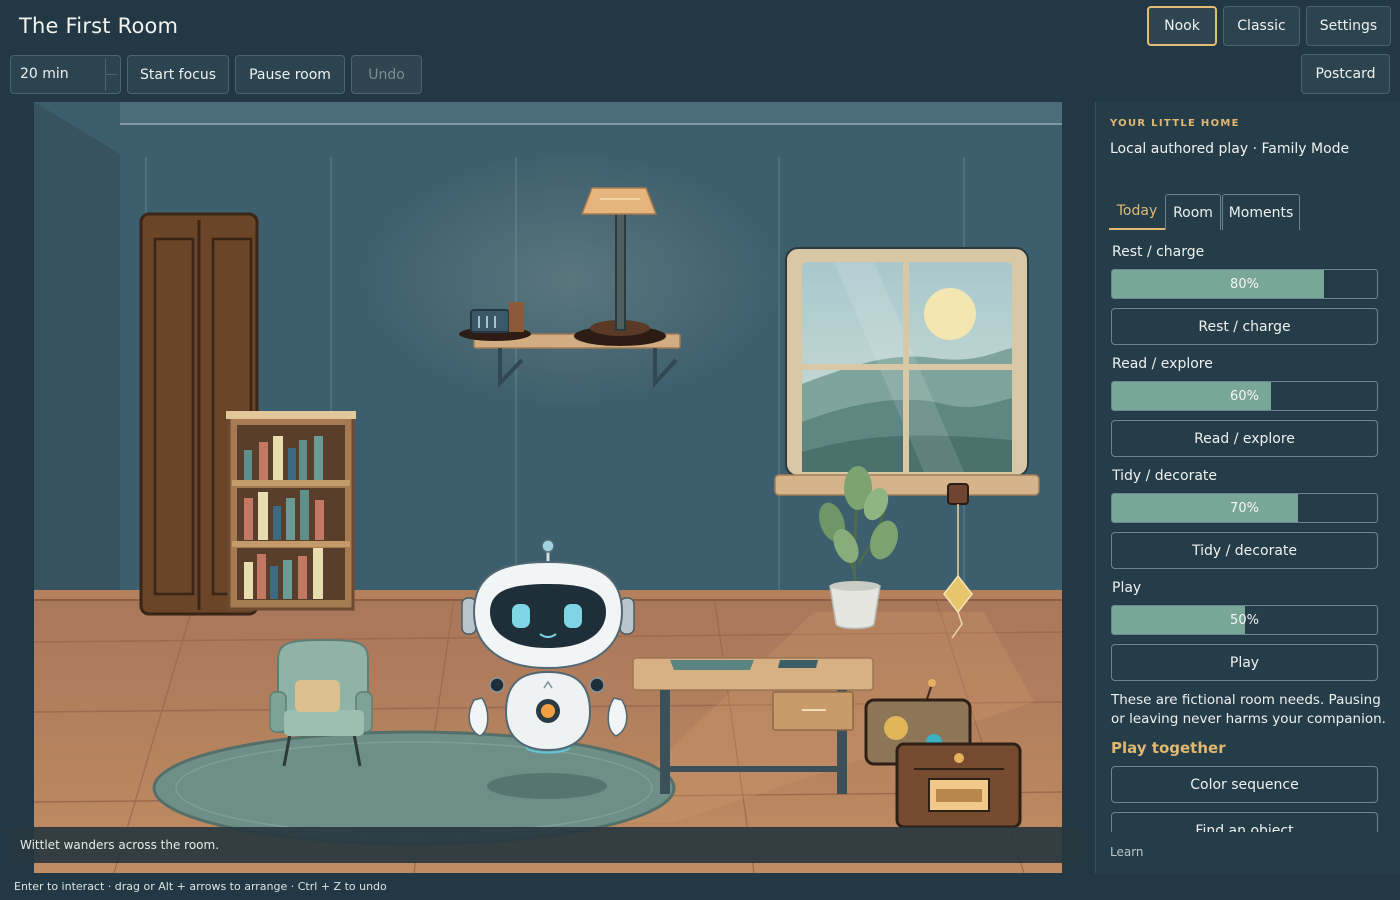 The image size is (1400, 900). I want to click on need-label-rest: Rest / charge, so click(1158, 252).